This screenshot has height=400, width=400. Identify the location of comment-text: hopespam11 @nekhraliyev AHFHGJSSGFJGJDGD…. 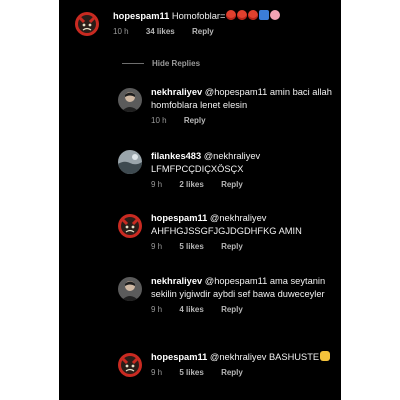
(244, 225).